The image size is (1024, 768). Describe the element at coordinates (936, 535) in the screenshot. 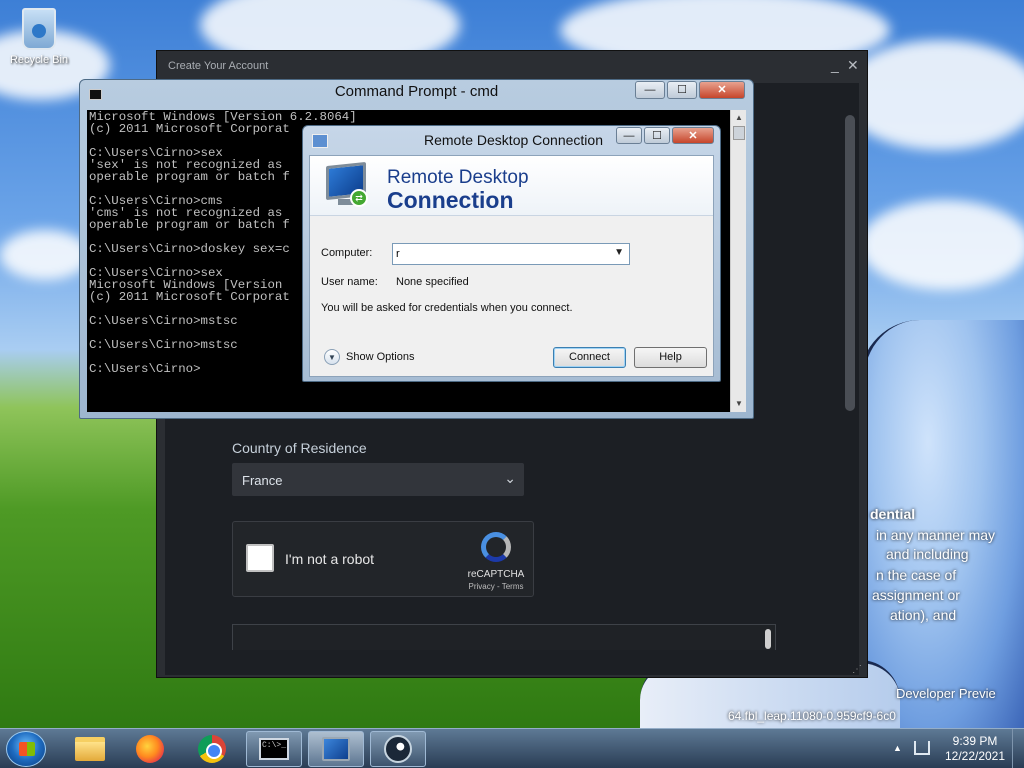

I see `background-text-line: in any manner may` at that location.